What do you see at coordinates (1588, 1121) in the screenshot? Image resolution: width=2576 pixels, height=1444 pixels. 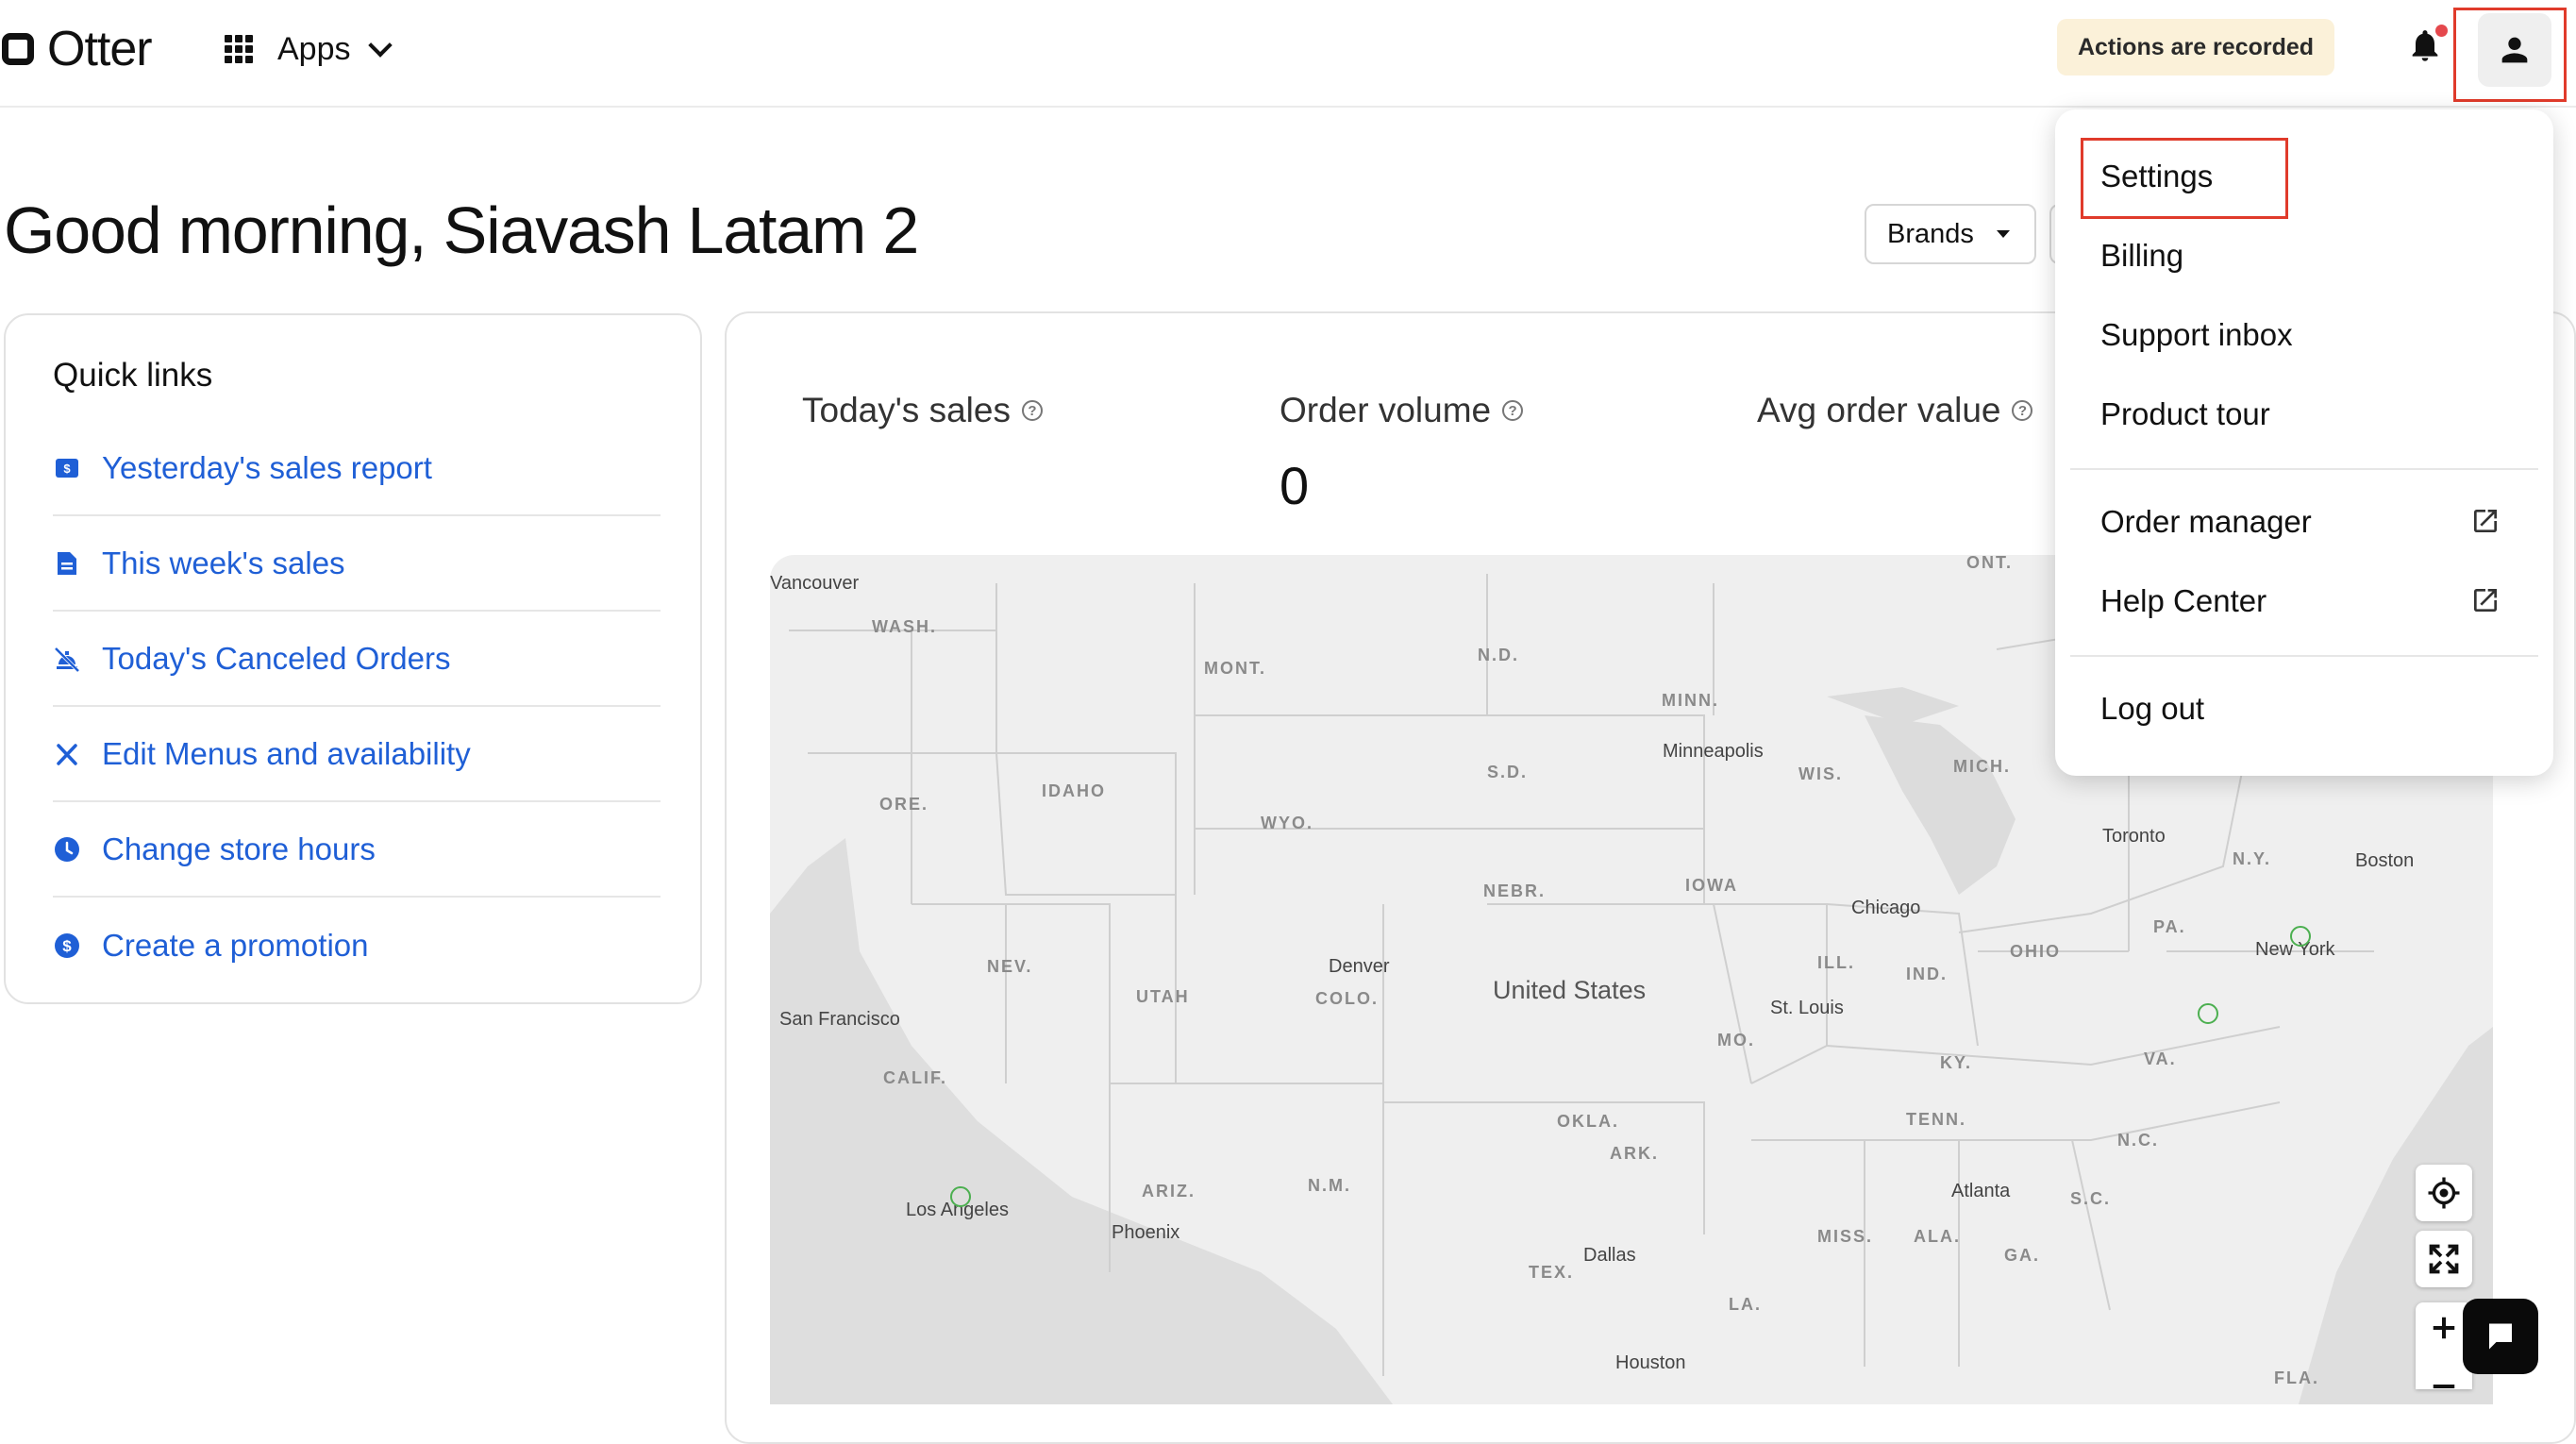 I see `map-label: OKLA.` at bounding box center [1588, 1121].